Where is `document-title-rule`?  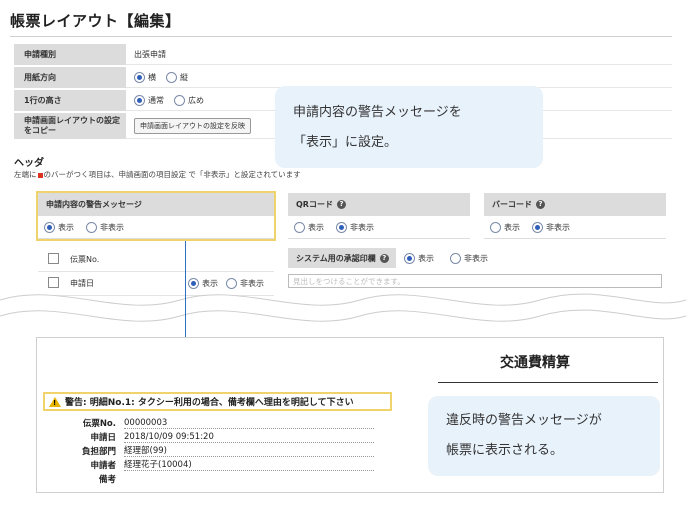
document-title-rule is located at coordinates (548, 382).